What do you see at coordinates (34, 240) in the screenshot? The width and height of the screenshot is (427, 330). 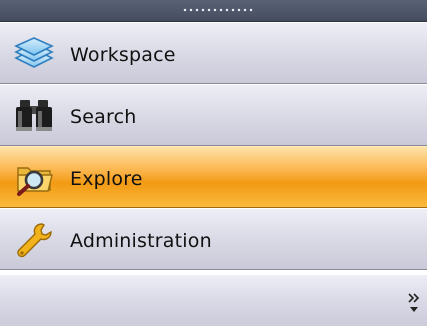 I see `wrench-icon` at bounding box center [34, 240].